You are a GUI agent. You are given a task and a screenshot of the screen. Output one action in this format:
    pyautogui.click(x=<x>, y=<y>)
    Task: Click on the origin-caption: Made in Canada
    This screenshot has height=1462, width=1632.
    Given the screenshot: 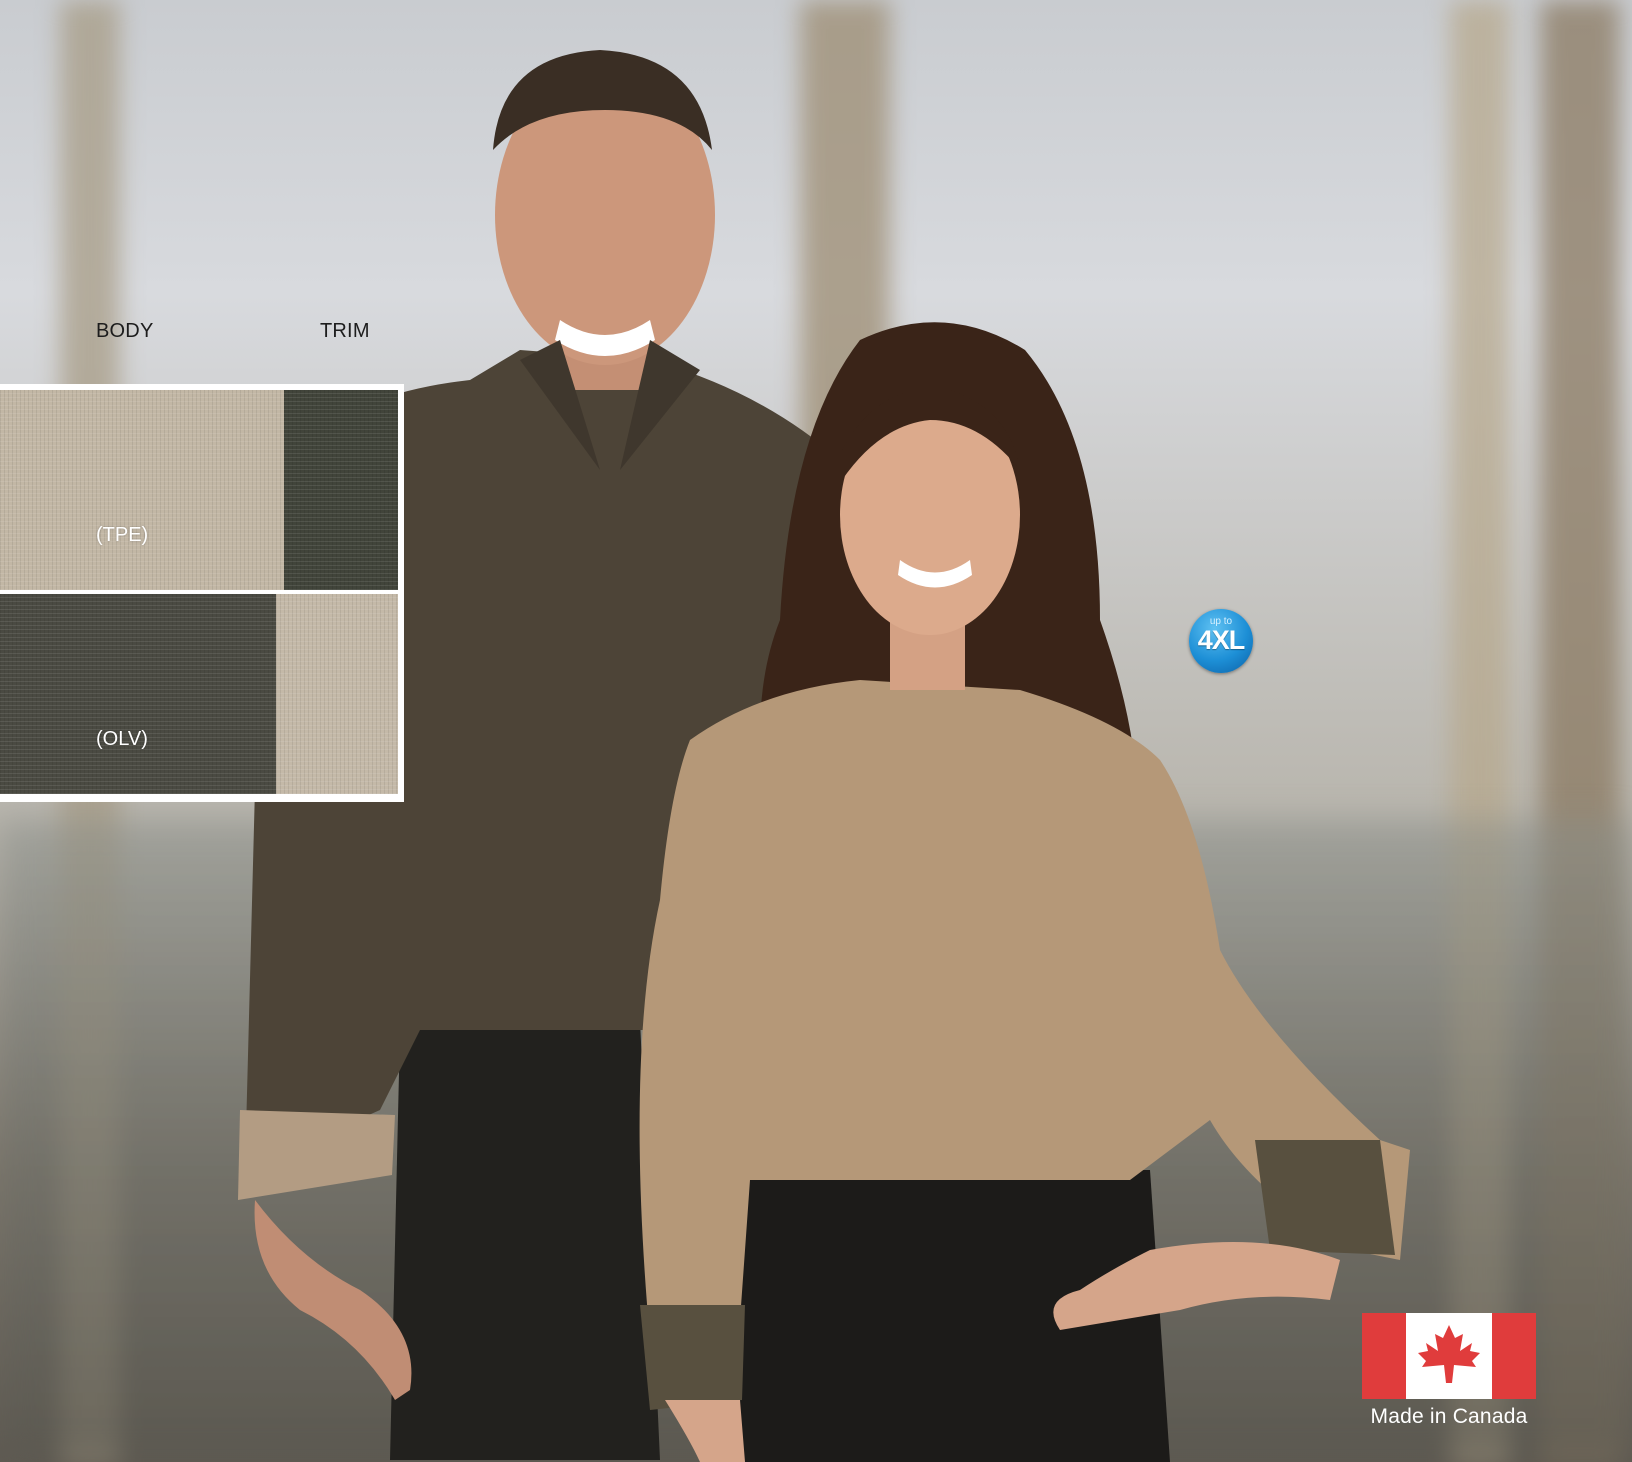 What is the action you would take?
    pyautogui.click(x=1449, y=1416)
    